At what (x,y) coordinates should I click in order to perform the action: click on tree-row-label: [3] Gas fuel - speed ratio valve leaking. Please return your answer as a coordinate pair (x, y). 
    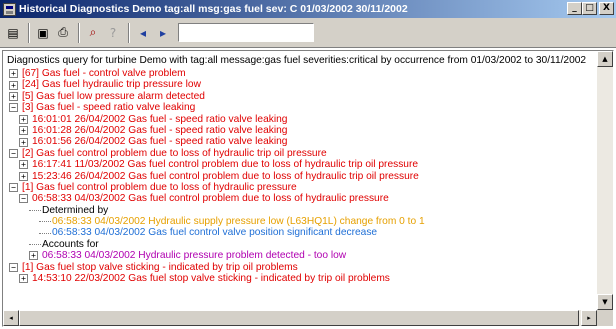
    Looking at the image, I should click on (109, 108).